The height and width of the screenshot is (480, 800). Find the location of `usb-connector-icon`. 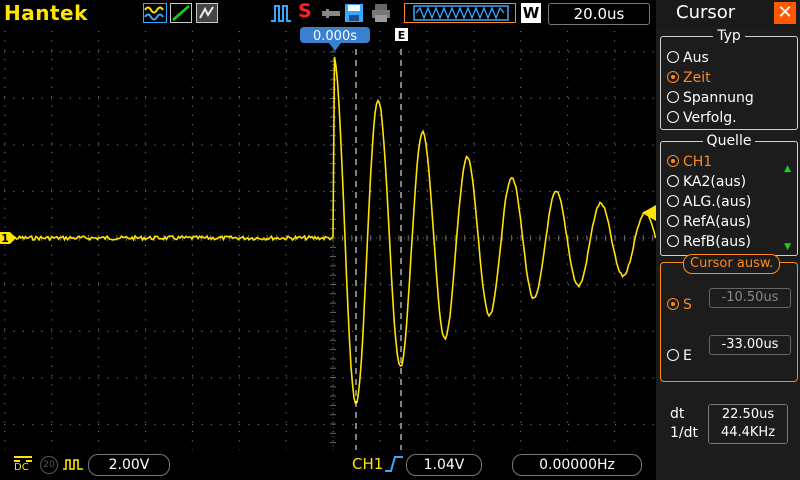

usb-connector-icon is located at coordinates (331, 13).